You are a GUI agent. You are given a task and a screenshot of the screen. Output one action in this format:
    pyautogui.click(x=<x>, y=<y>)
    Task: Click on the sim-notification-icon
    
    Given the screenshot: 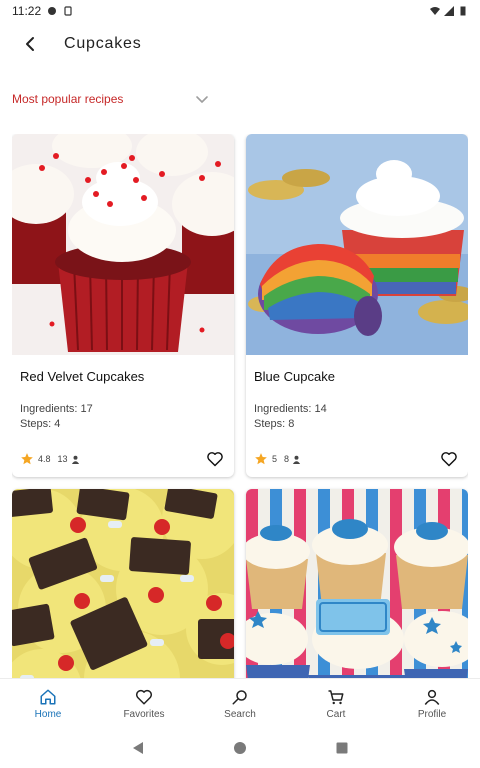 What is the action you would take?
    pyautogui.click(x=68, y=11)
    